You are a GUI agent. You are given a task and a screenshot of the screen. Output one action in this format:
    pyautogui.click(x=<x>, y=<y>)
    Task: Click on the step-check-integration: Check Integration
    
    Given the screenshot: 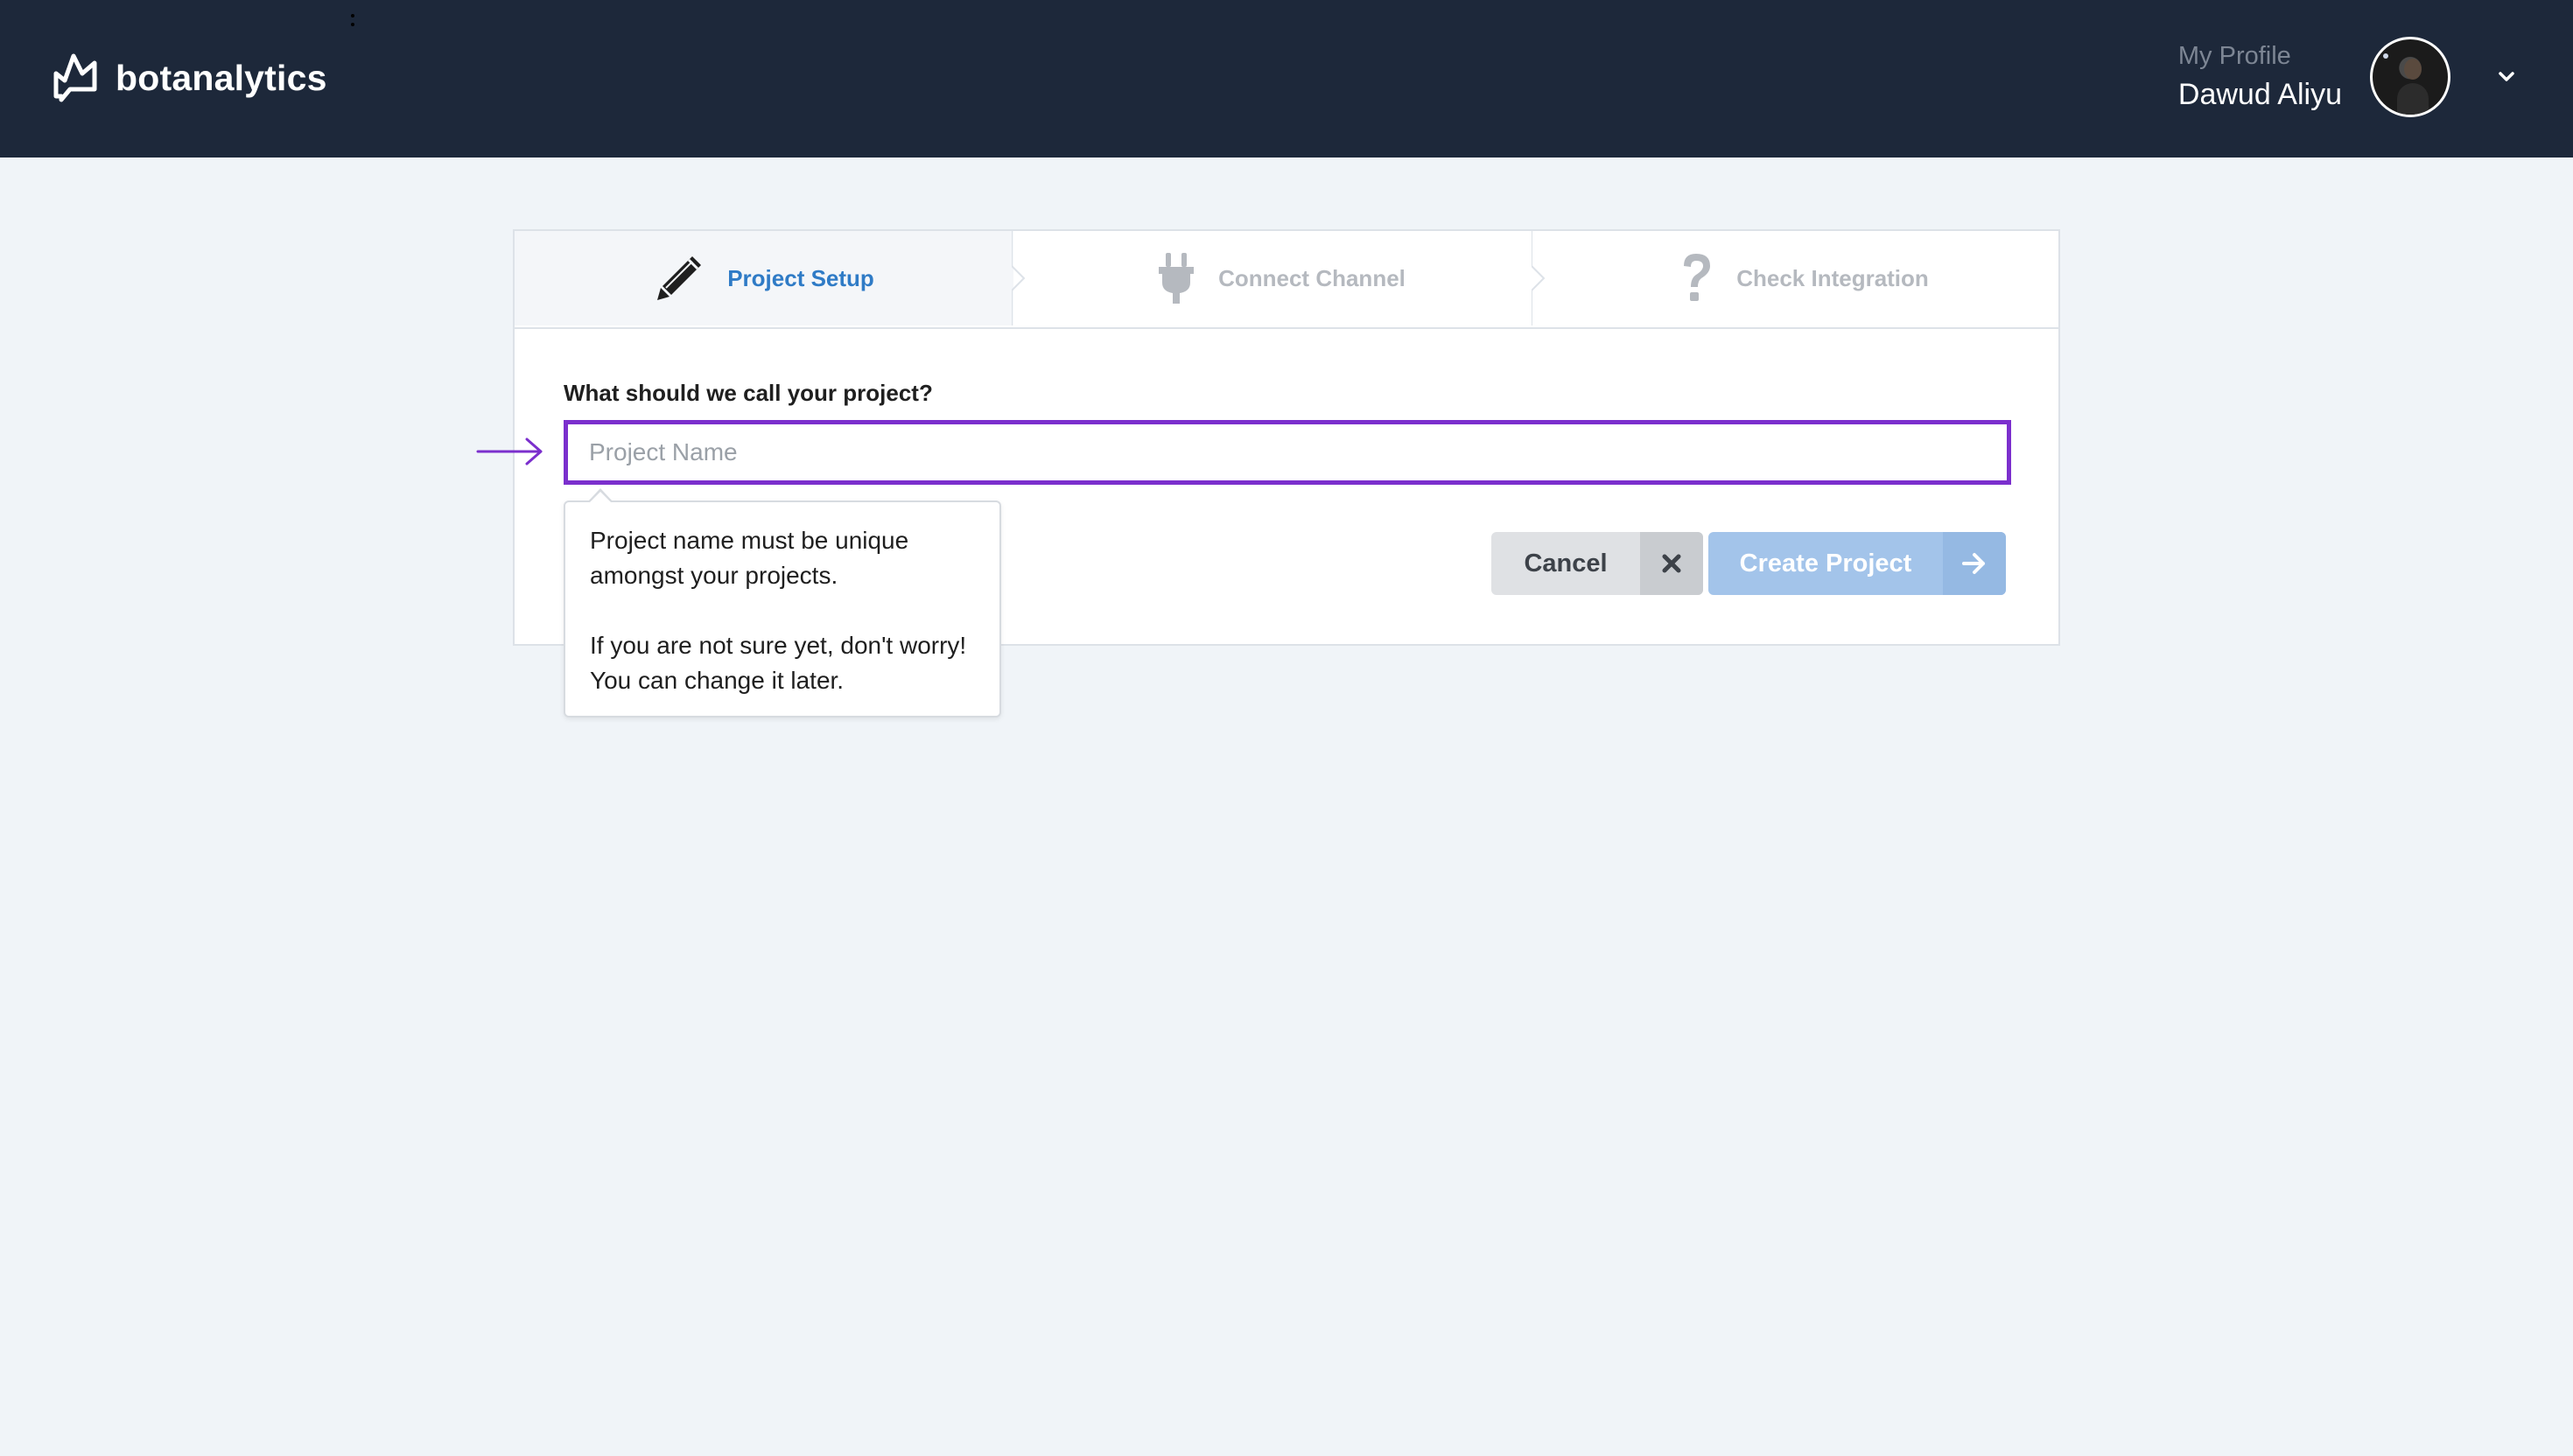 What is the action you would take?
    pyautogui.click(x=1803, y=278)
    